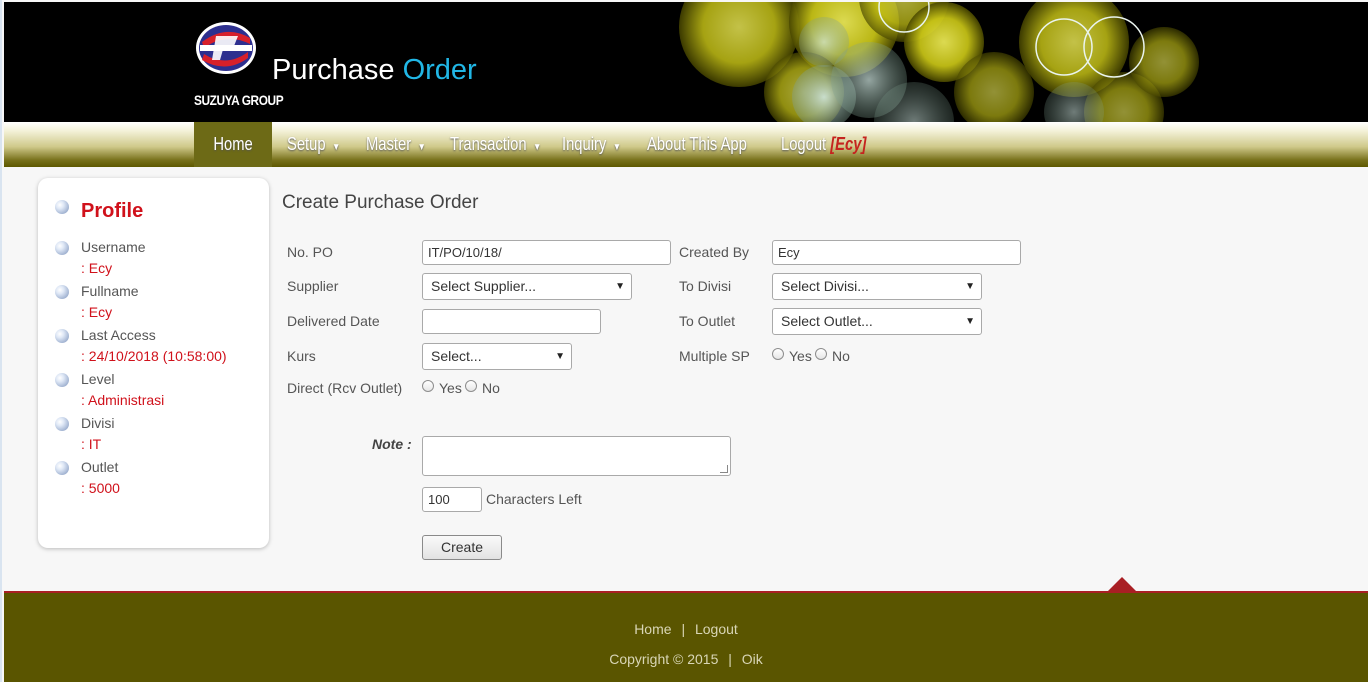 The width and height of the screenshot is (1368, 682). What do you see at coordinates (534, 499) in the screenshot?
I see `chars-left-label: Characters Left` at bounding box center [534, 499].